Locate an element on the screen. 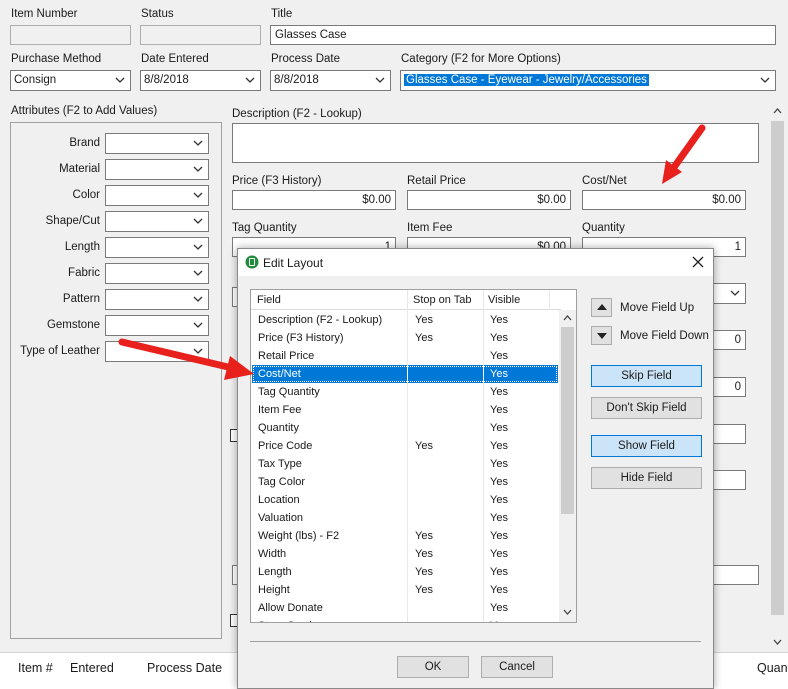 The width and height of the screenshot is (788, 689). grid-scrollbar is located at coordinates (567, 466).